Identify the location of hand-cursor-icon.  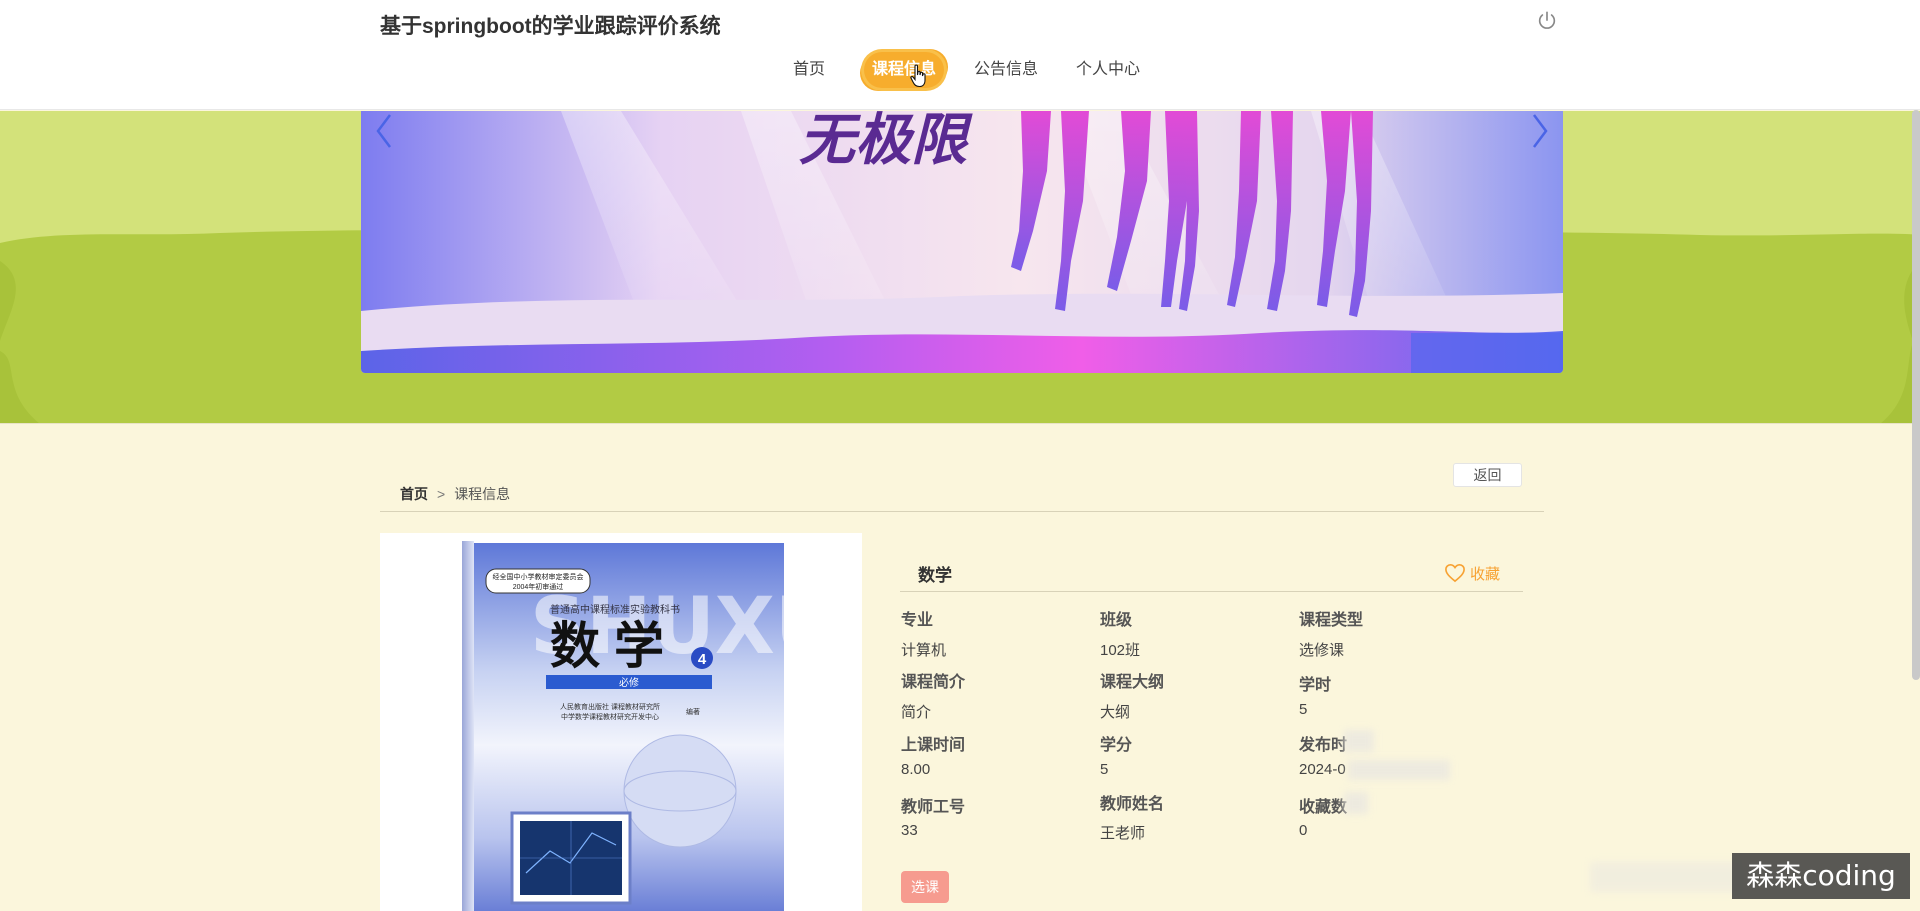
(918, 76).